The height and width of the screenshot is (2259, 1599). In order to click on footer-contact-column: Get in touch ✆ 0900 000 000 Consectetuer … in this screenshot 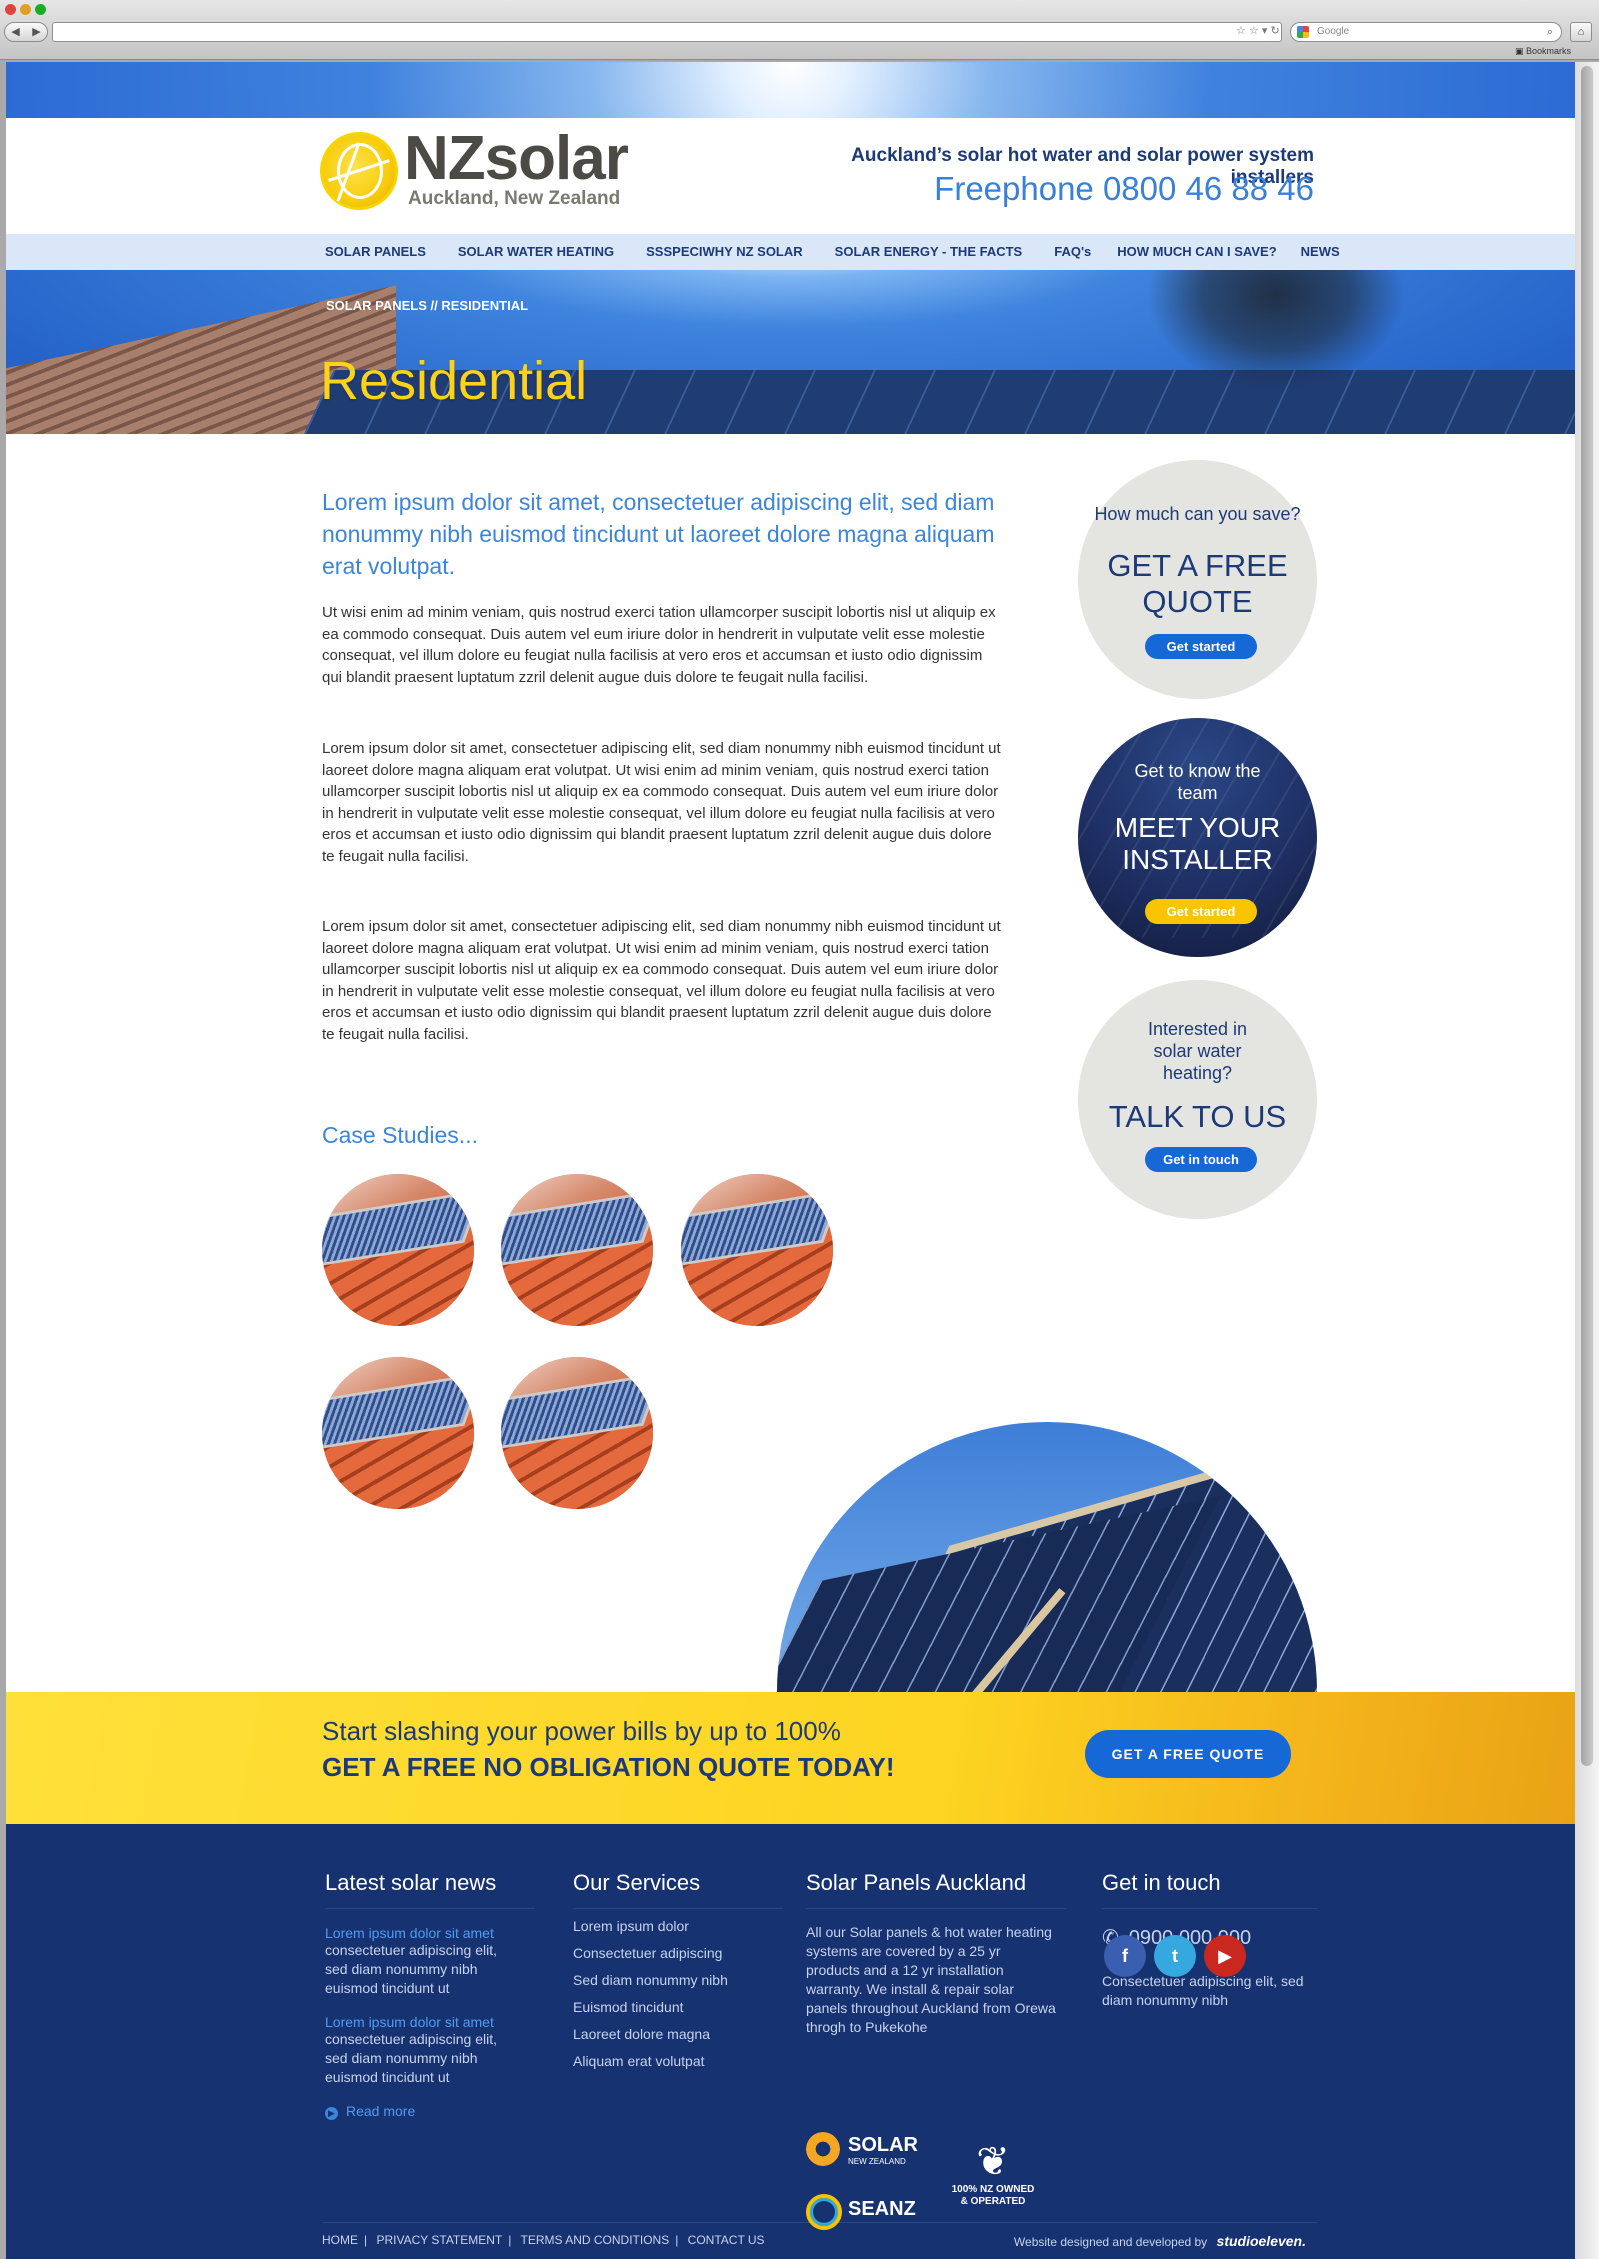, I will do `click(1210, 1917)`.